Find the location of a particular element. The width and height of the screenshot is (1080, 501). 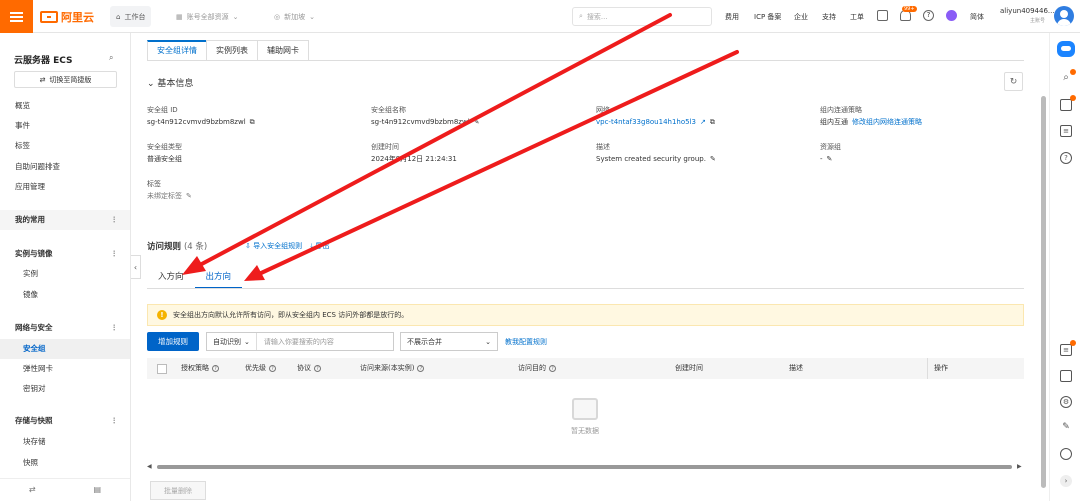

batch-delete-button: 批量删除 is located at coordinates (178, 490).